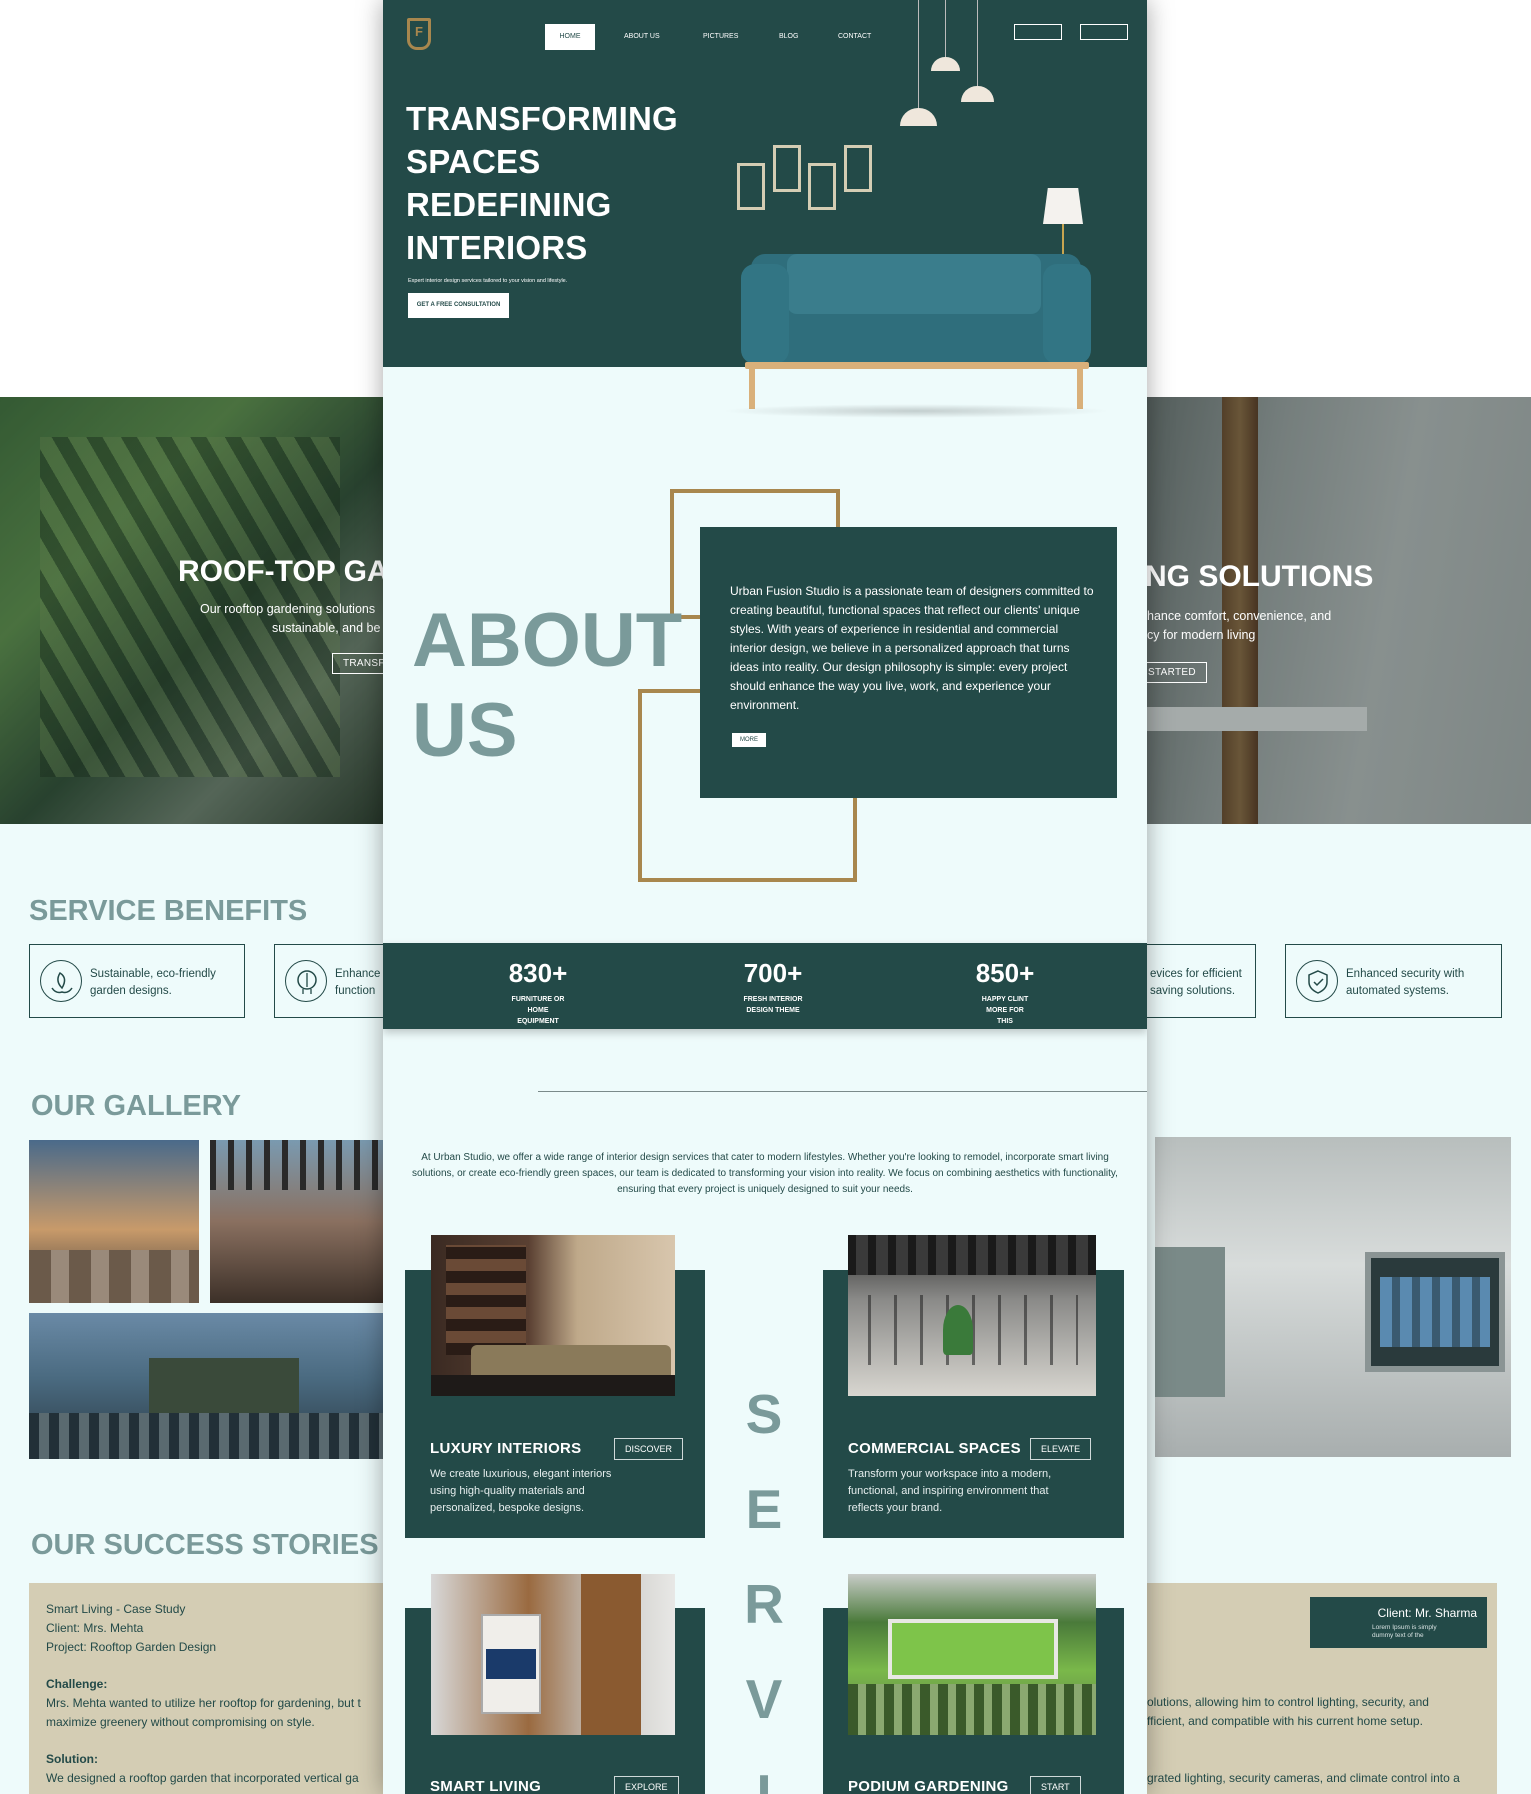  What do you see at coordinates (542, 118) in the screenshot?
I see `hero-title-line: TRANSFORMING` at bounding box center [542, 118].